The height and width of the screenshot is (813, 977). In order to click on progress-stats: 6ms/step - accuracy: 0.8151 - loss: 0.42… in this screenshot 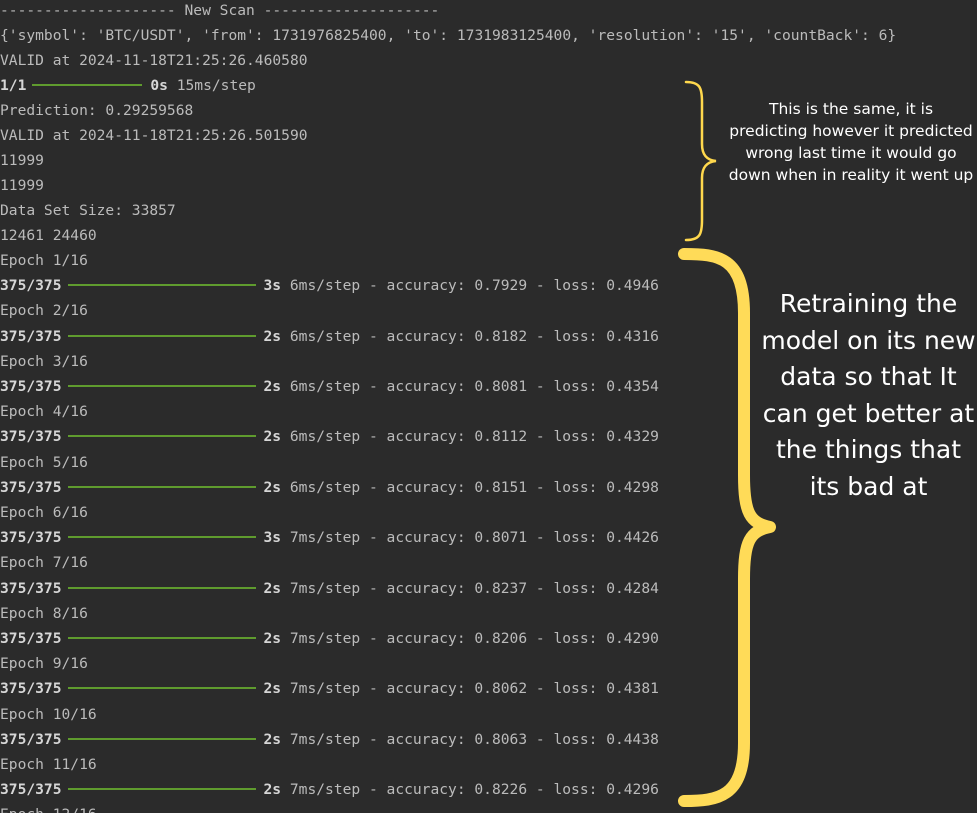, I will do `click(474, 487)`.